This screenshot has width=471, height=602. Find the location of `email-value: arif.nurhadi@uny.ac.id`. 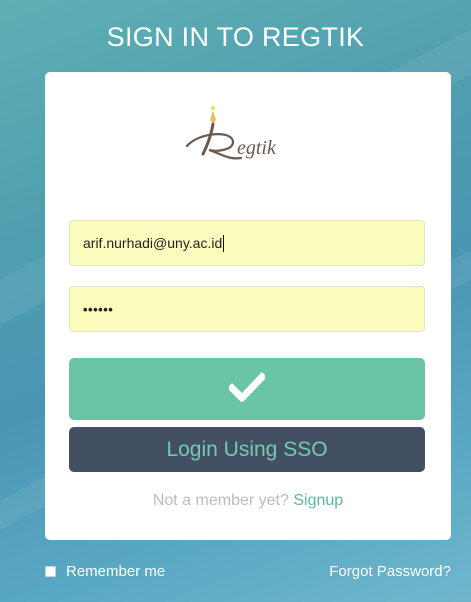

email-value: arif.nurhadi@uny.ac.id is located at coordinates (153, 243).